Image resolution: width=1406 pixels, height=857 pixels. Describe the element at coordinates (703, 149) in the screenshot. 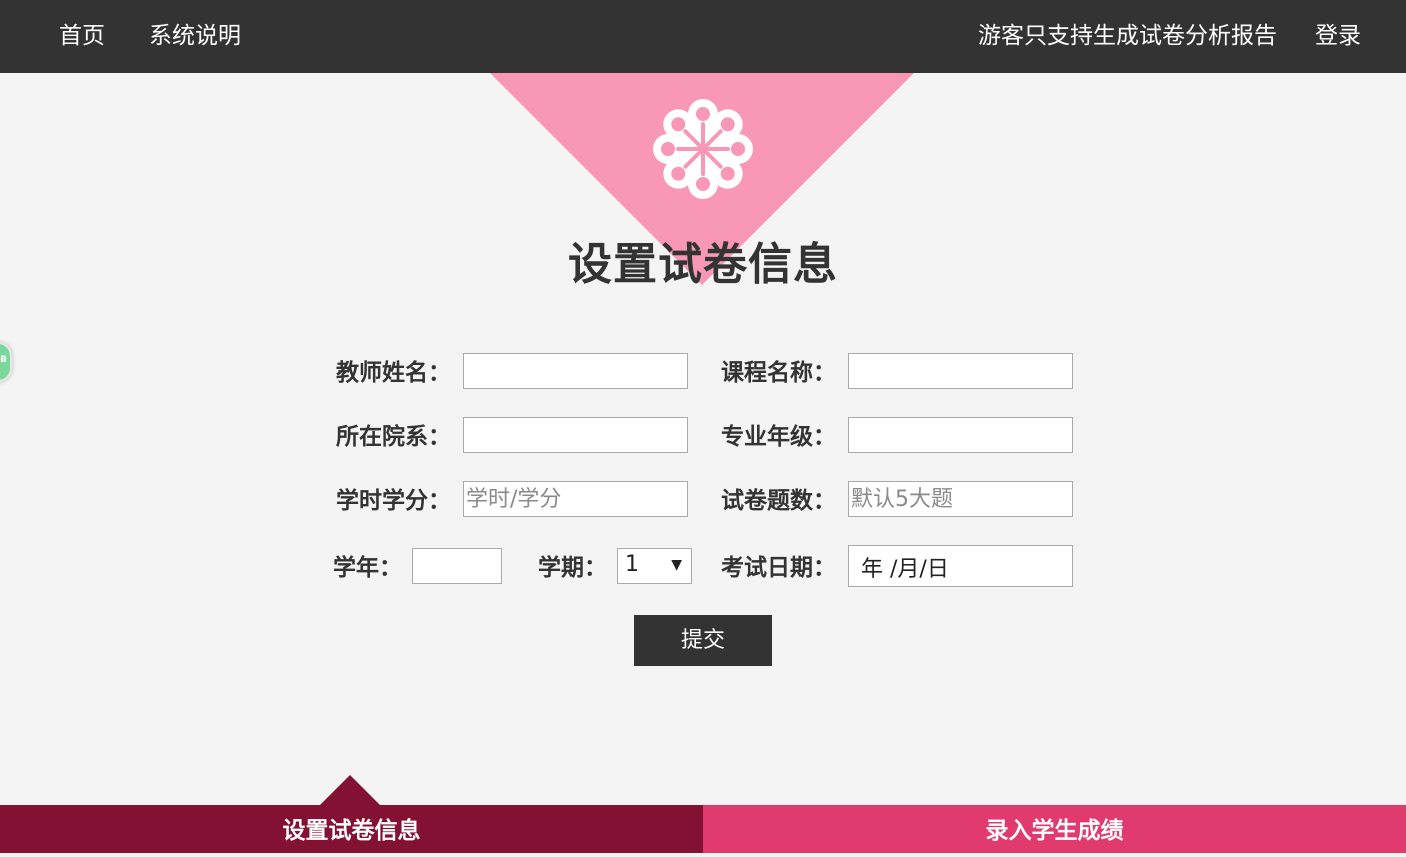

I see `flower-icon` at that location.